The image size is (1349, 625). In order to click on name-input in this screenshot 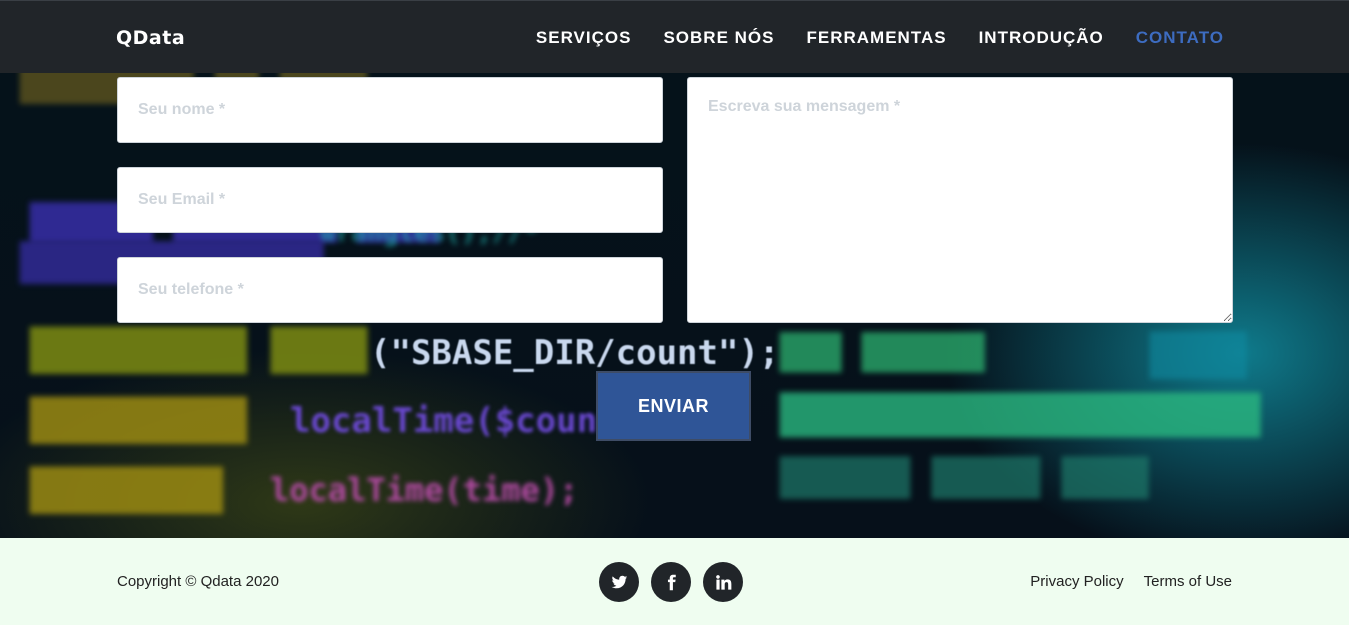, I will do `click(390, 110)`.